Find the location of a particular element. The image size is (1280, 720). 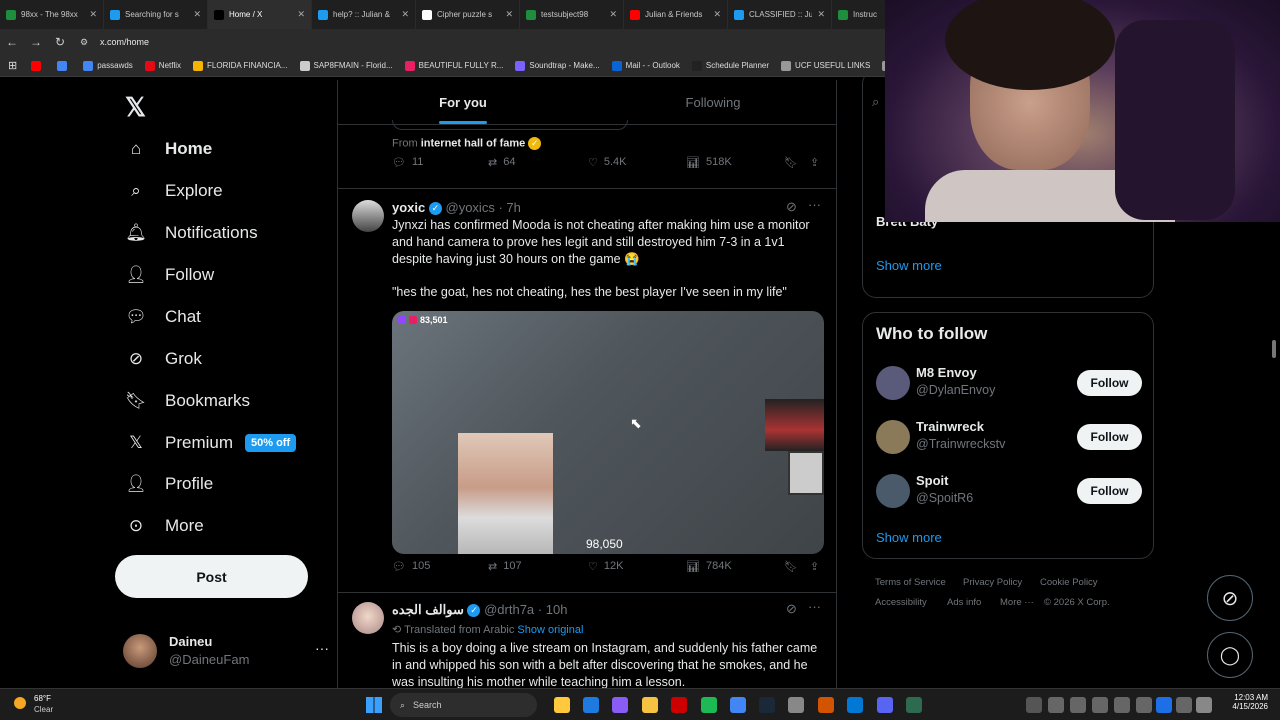

who-to-follow-item: M8 Envoy @DylanEnvoy Follow is located at coordinates (1009, 383).